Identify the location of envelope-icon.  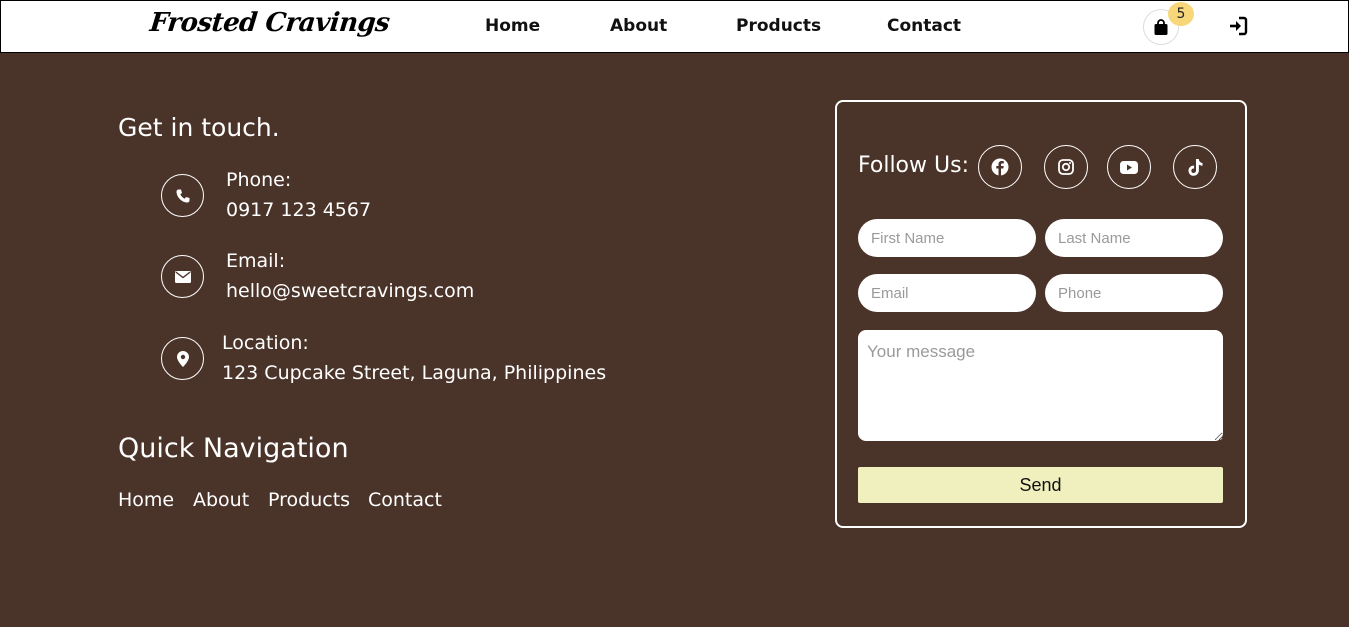
(182, 276).